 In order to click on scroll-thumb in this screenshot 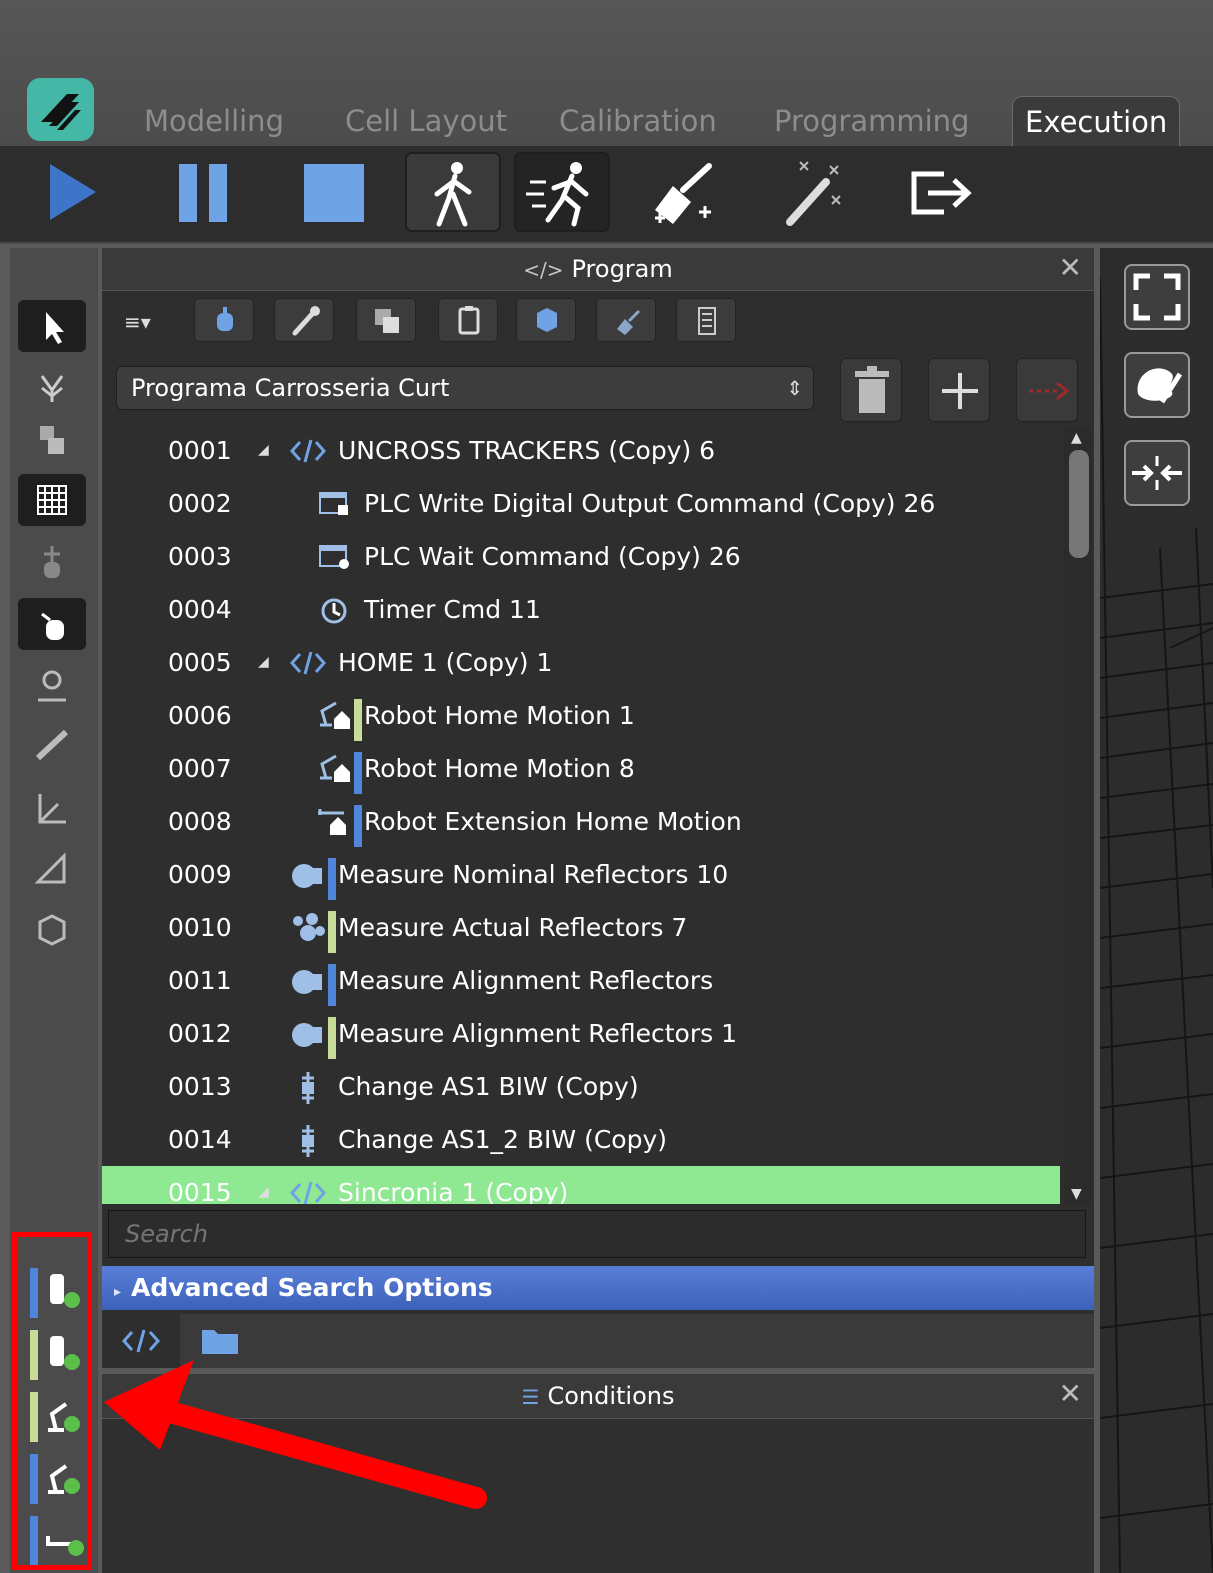, I will do `click(1079, 504)`.